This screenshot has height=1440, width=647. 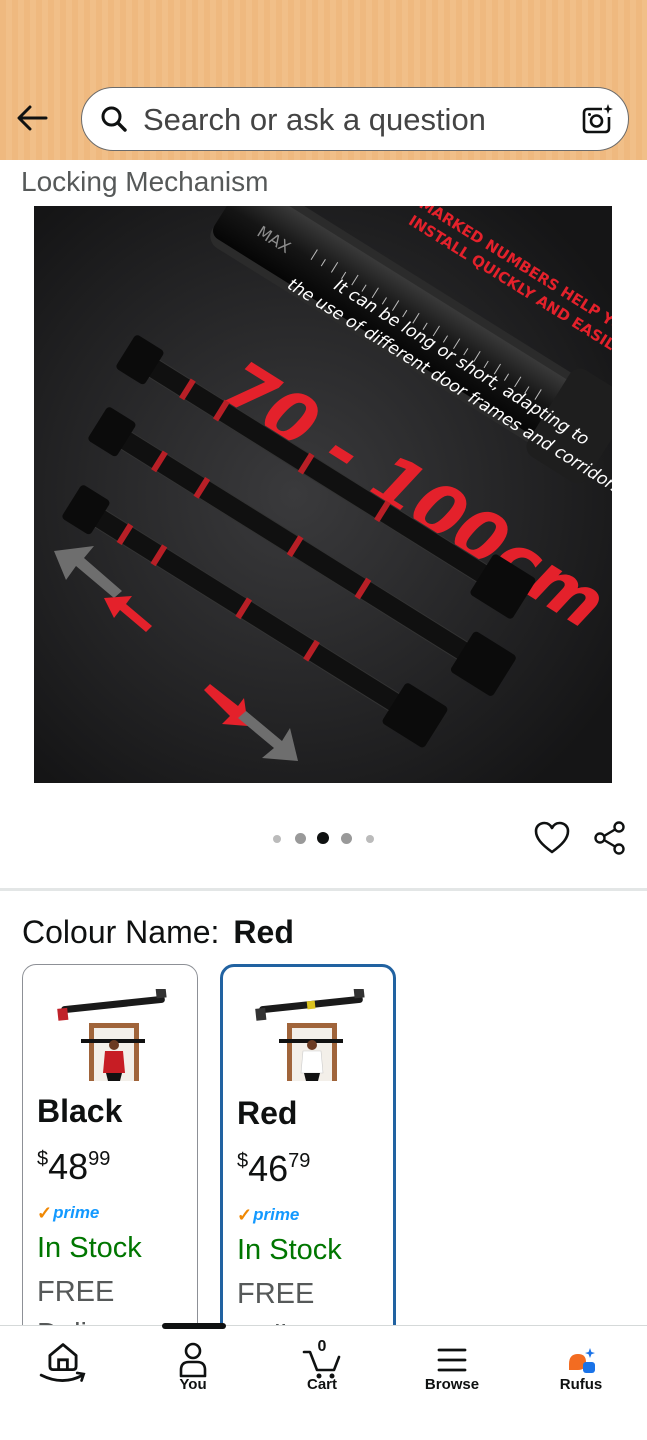 I want to click on wishlist-button, so click(x=552, y=838).